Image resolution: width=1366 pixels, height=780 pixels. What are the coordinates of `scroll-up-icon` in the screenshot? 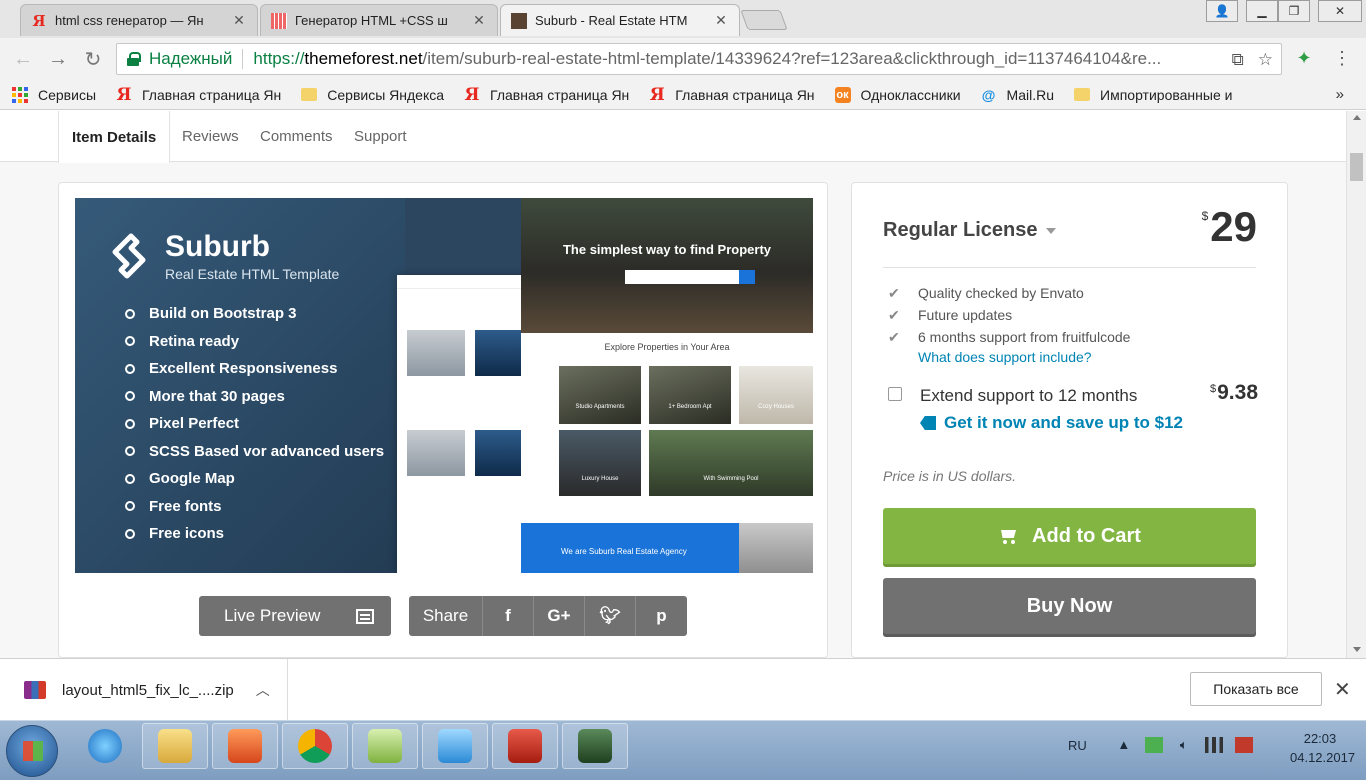 It's located at (1357, 117).